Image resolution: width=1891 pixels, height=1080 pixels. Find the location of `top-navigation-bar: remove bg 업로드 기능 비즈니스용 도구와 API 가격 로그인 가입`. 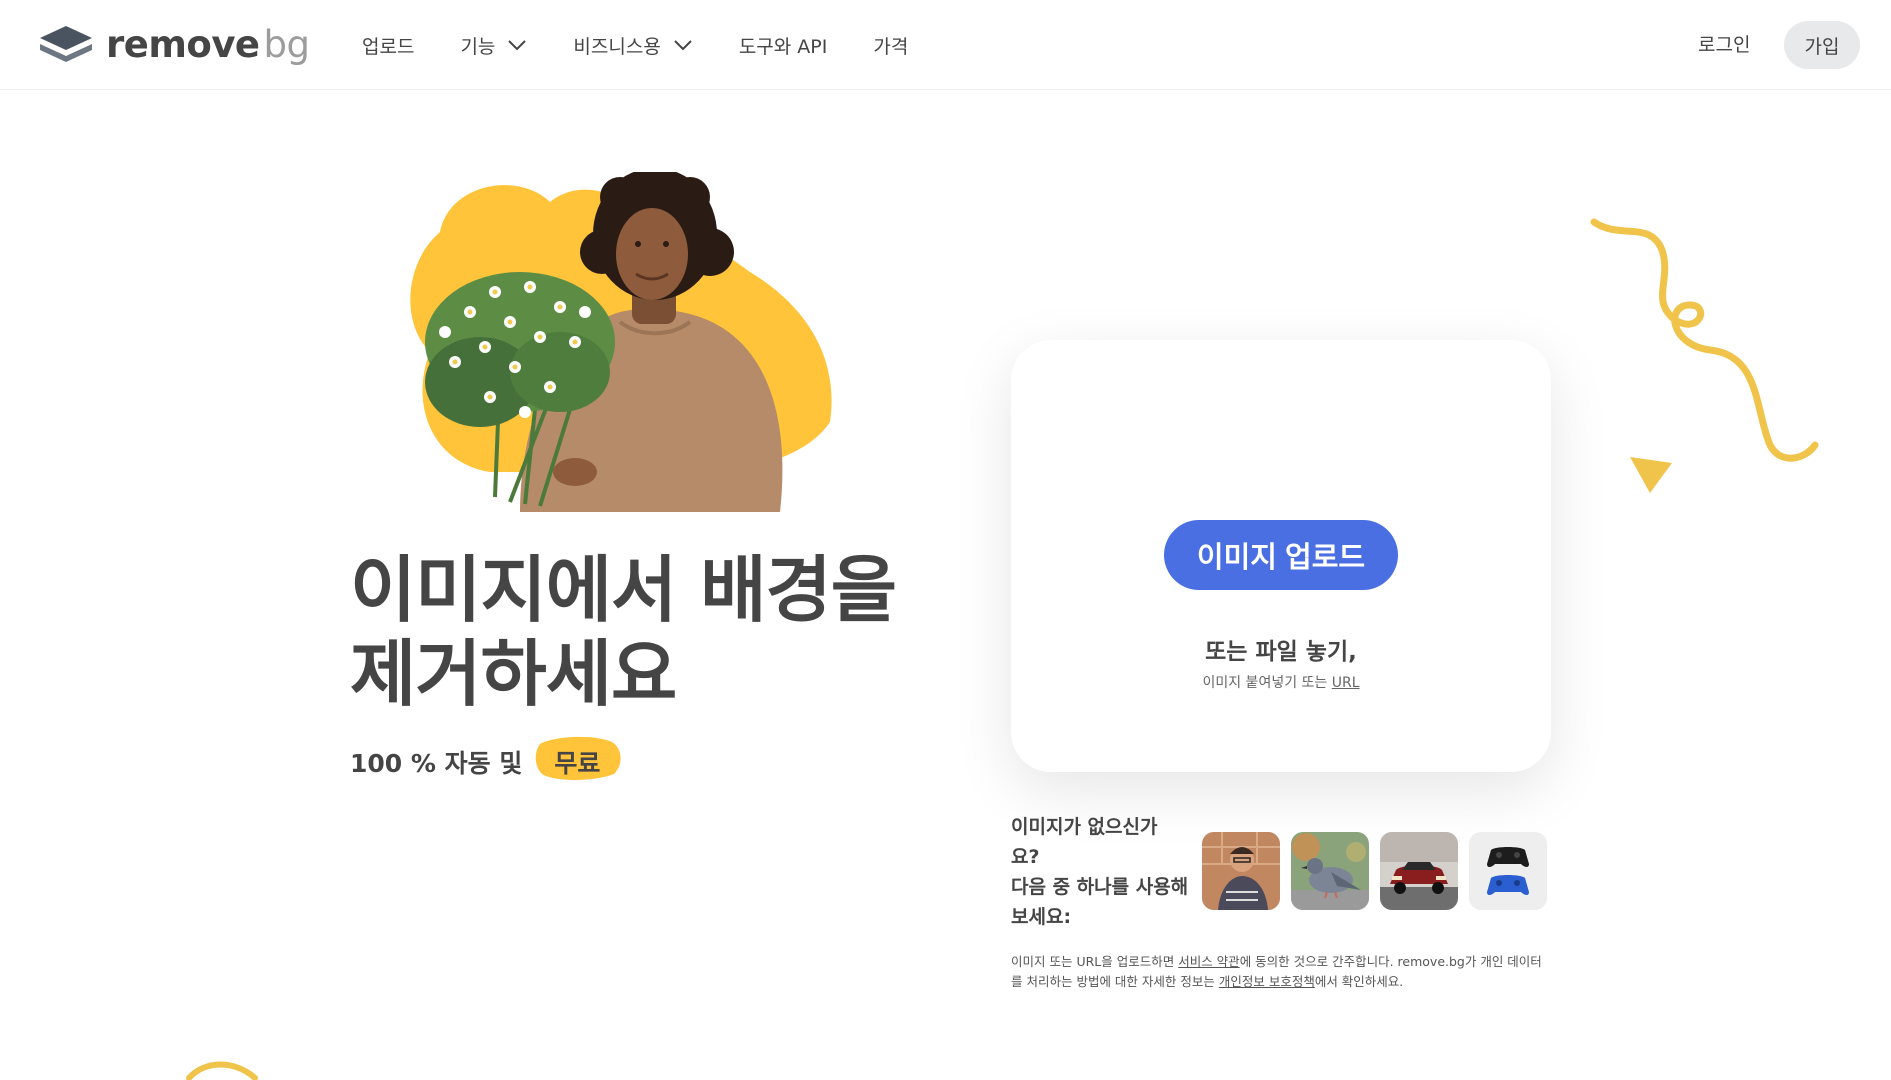

top-navigation-bar: remove bg 업로드 기능 비즈니스용 도구와 API 가격 로그인 가입 is located at coordinates (945, 45).